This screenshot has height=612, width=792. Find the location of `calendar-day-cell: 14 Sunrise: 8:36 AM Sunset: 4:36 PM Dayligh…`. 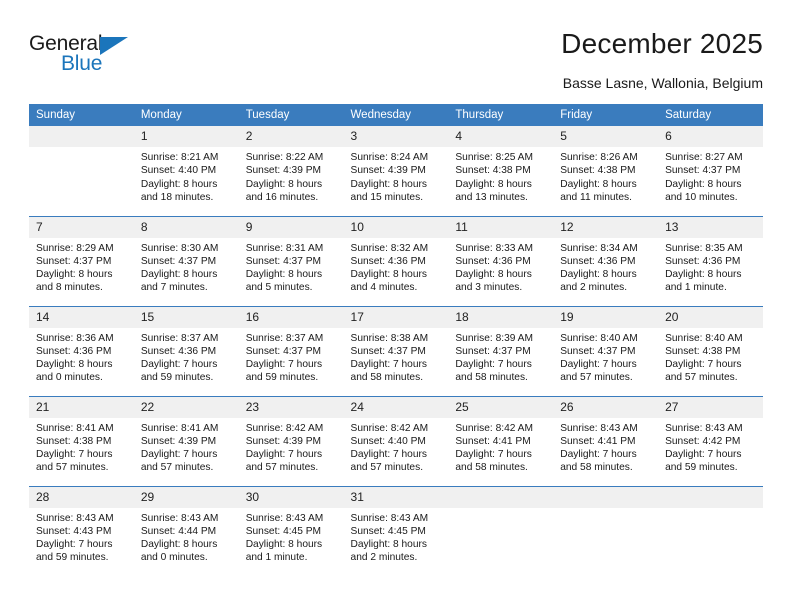

calendar-day-cell: 14 Sunrise: 8:36 AM Sunset: 4:36 PM Dayligh… is located at coordinates (81, 350).